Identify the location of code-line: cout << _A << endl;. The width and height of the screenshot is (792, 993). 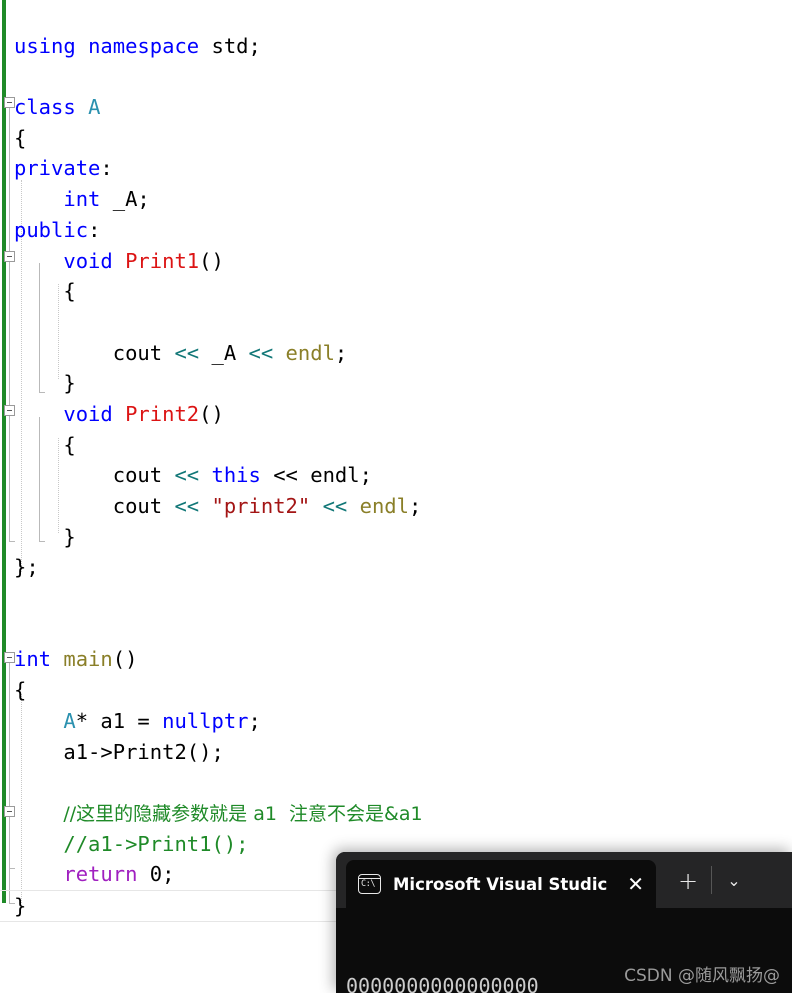
(396, 353).